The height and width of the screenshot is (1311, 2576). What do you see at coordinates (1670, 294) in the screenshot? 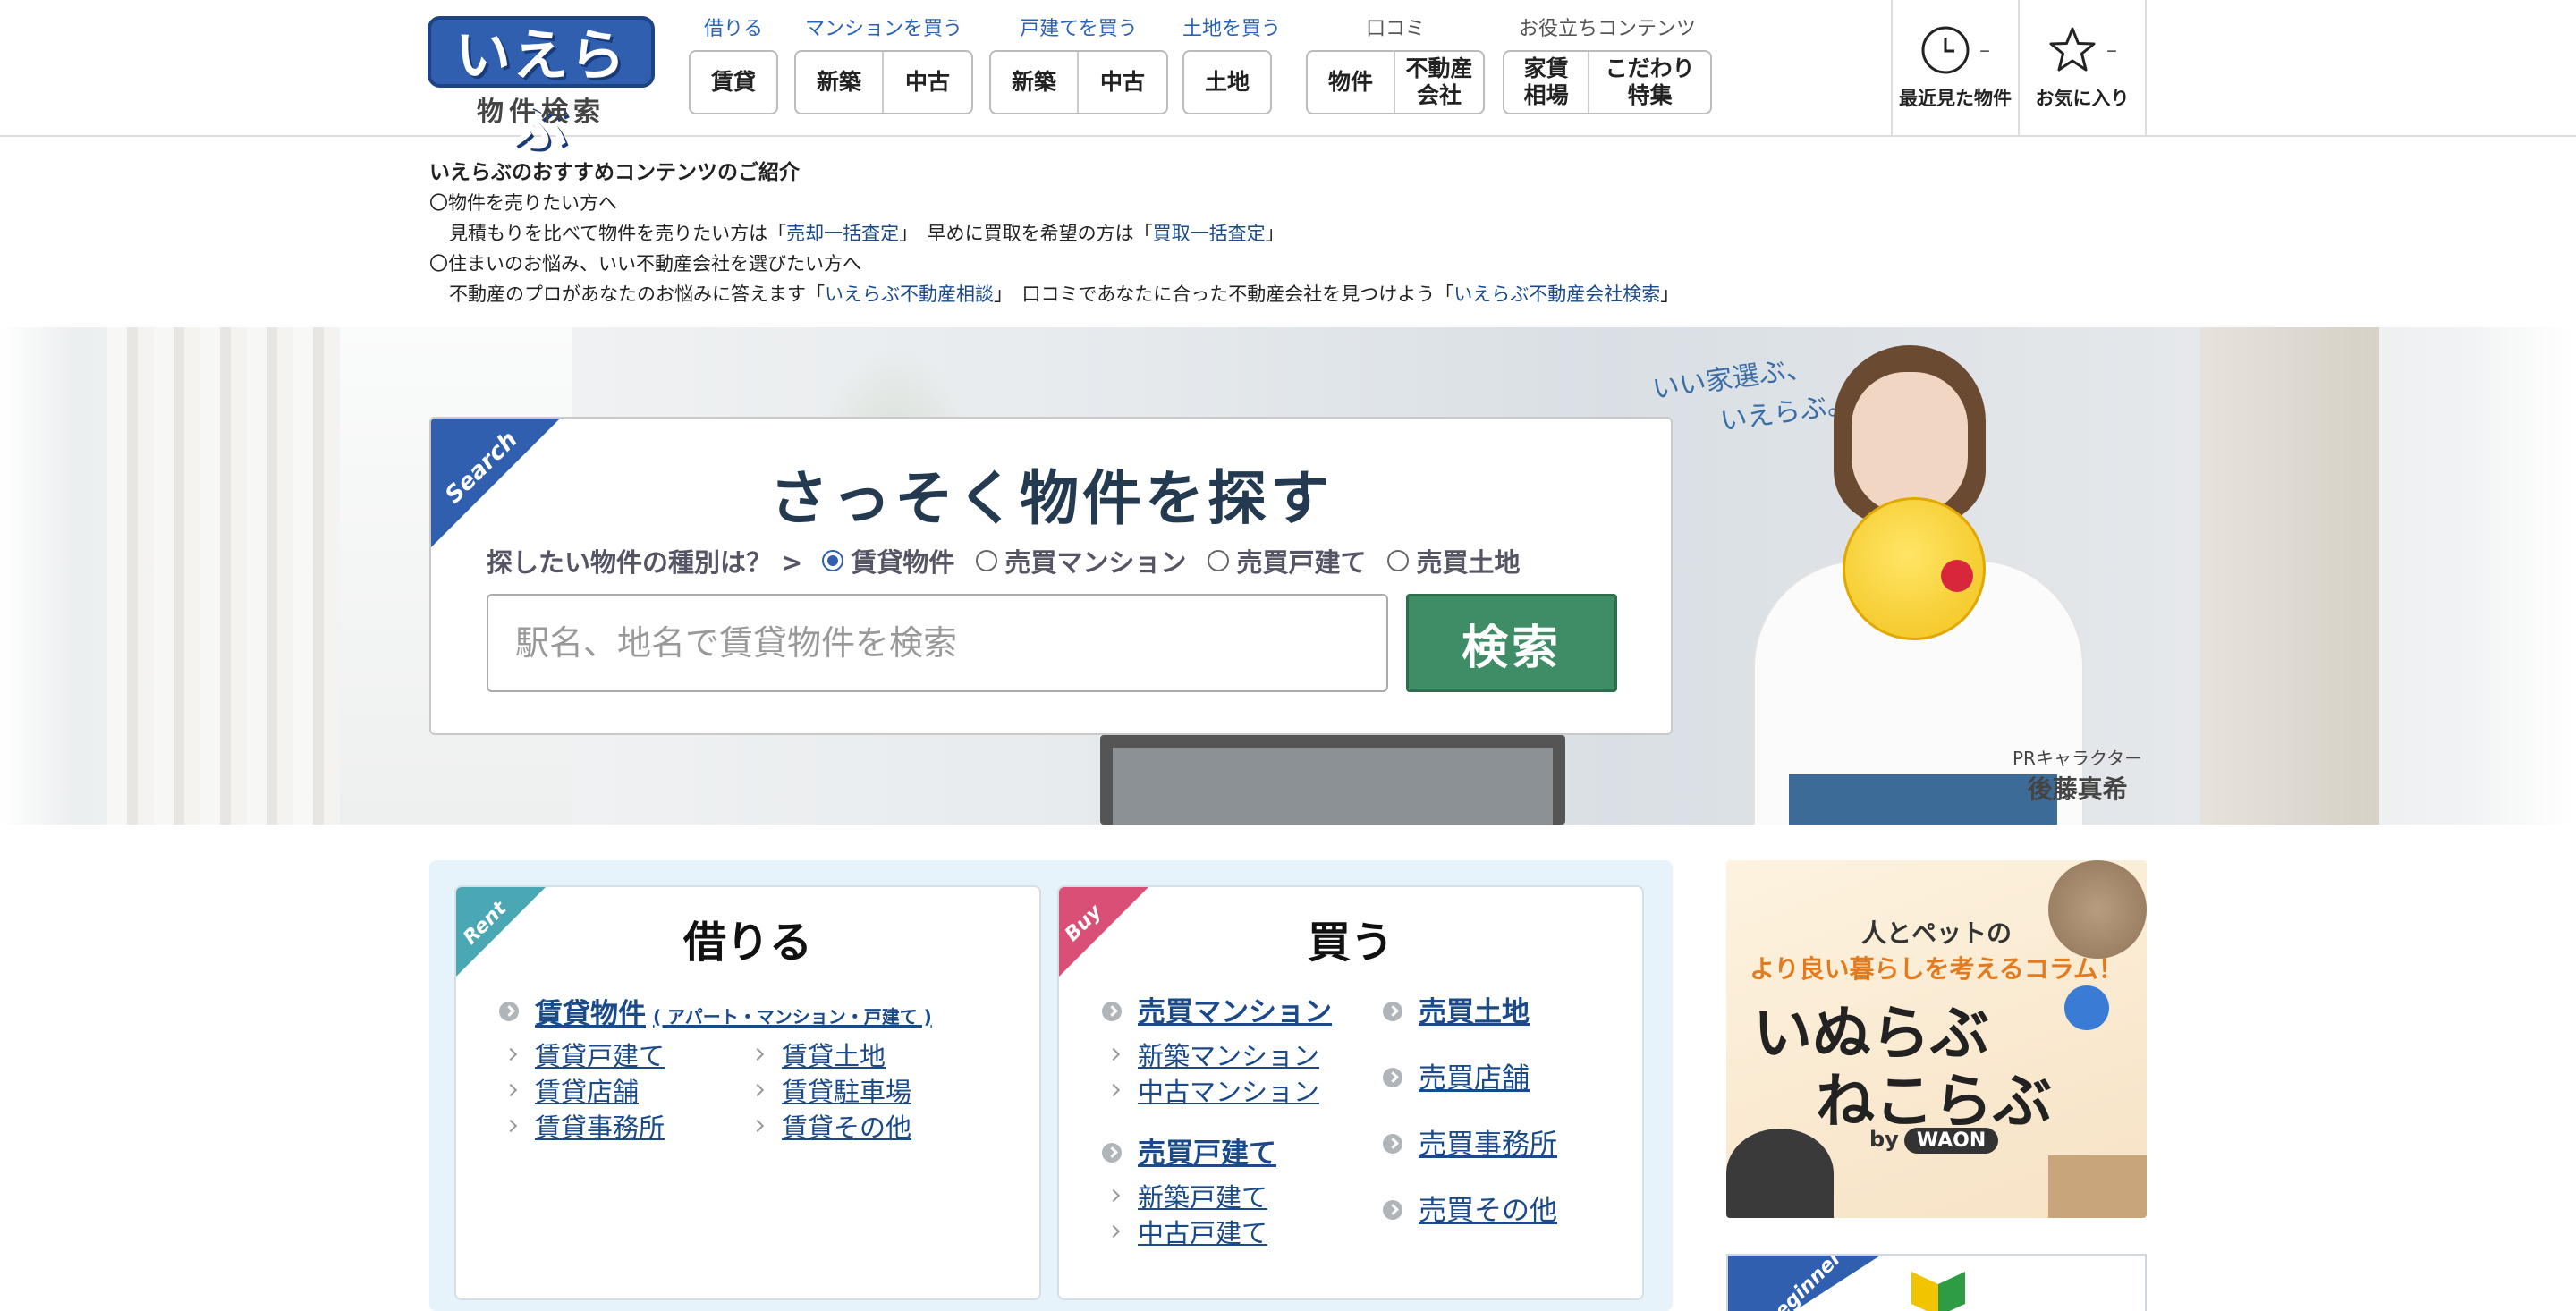
I see `living-text: 」` at bounding box center [1670, 294].